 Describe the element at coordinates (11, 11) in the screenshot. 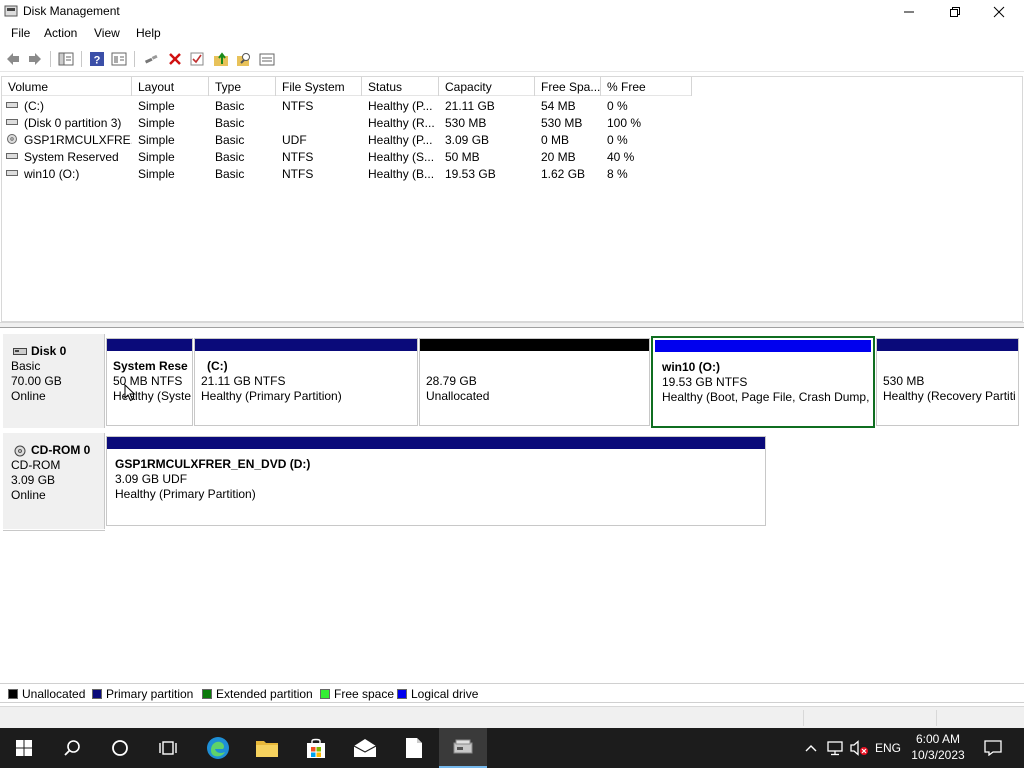

I see `disk-management-app-icon` at that location.